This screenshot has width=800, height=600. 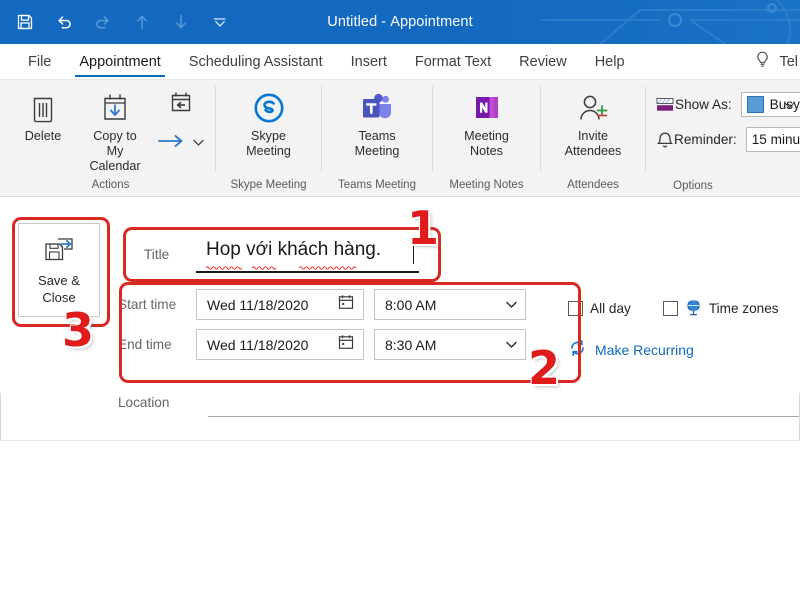 I want to click on window-type: Appointment, so click(x=431, y=22).